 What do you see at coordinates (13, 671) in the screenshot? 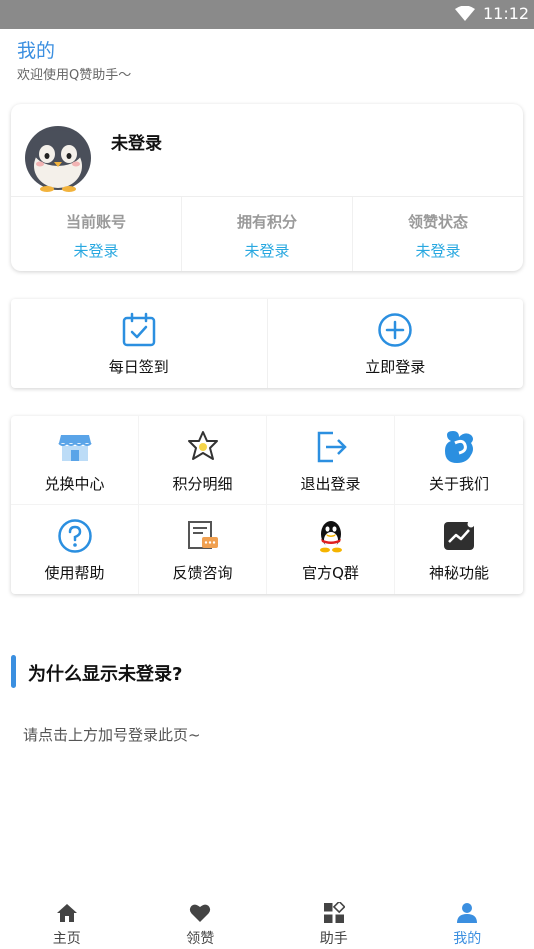
I see `section-accent-bar` at bounding box center [13, 671].